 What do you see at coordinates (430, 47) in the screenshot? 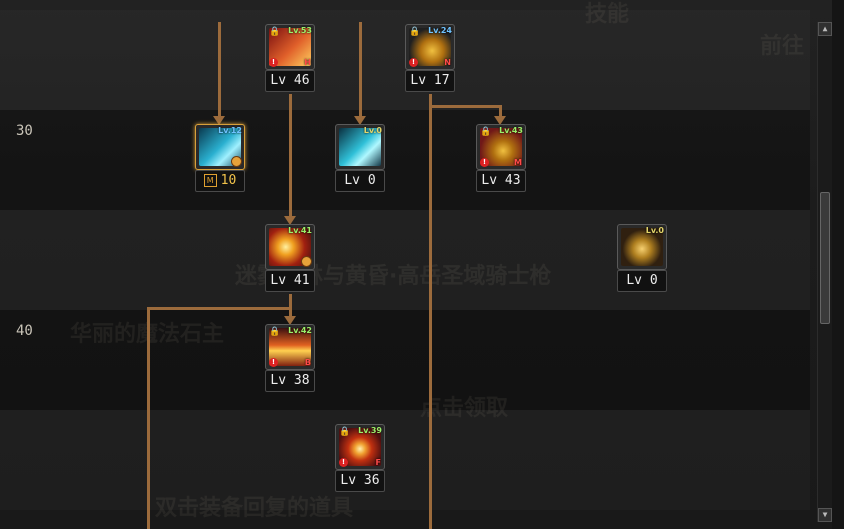
I see `skill-icon-frame: 🔒 Lv.24 ! N` at bounding box center [430, 47].